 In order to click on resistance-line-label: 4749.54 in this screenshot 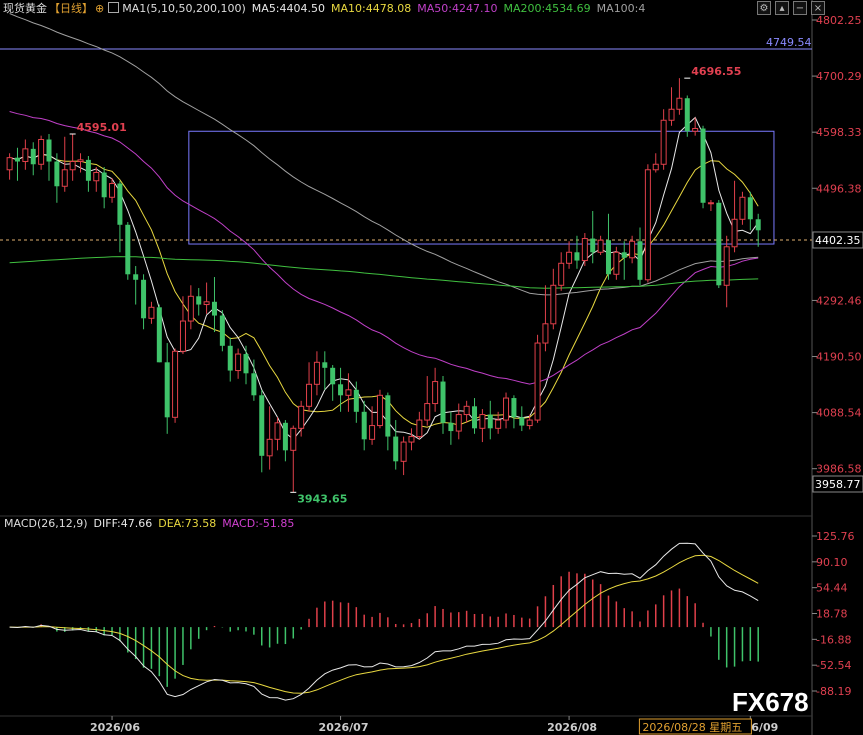, I will do `click(789, 42)`.